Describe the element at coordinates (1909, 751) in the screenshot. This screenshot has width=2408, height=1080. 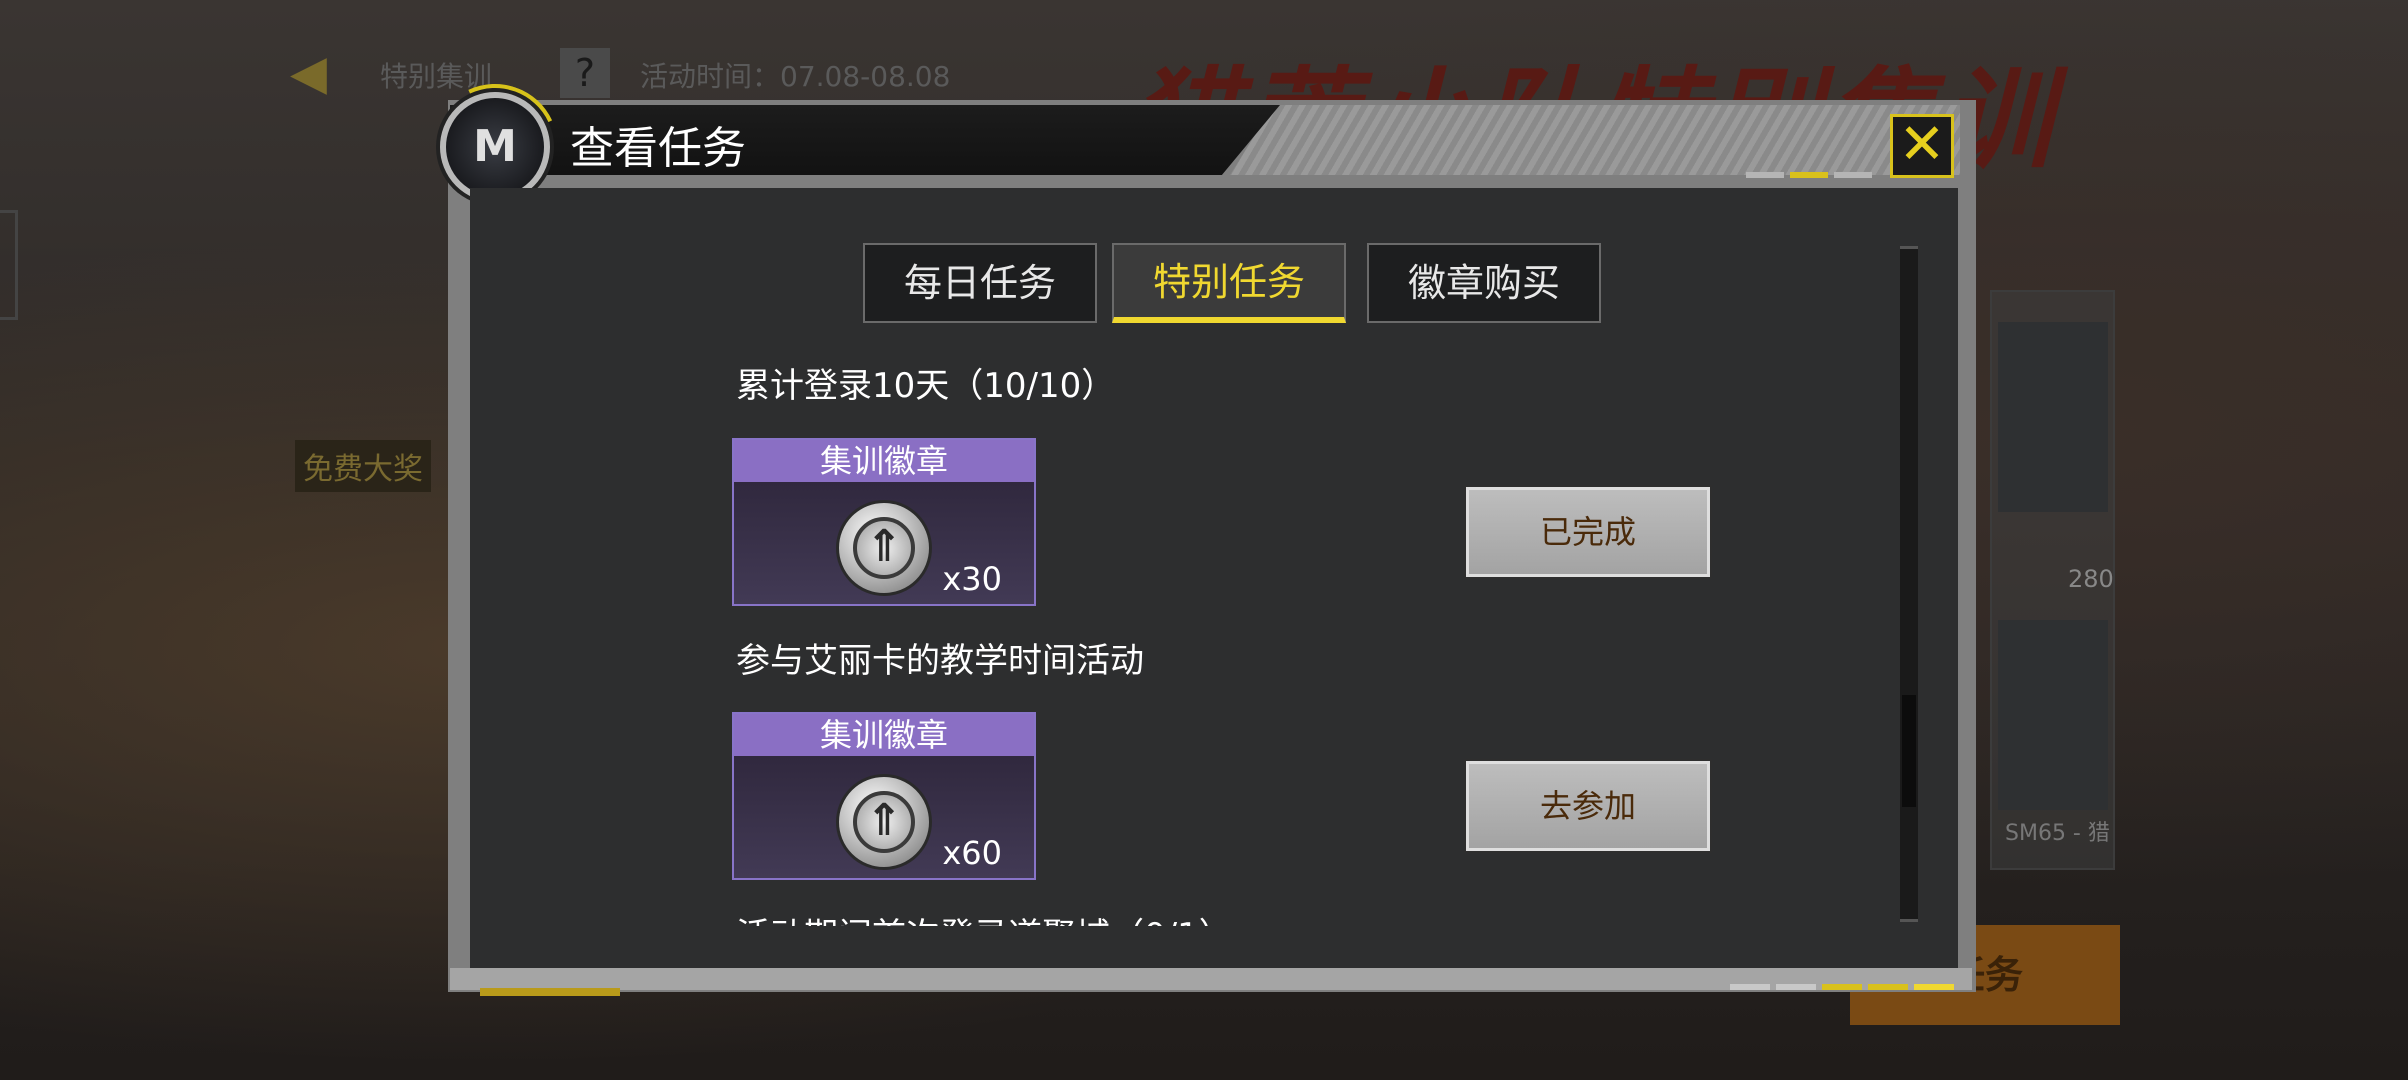
I see `scrollbar-thumb` at that location.